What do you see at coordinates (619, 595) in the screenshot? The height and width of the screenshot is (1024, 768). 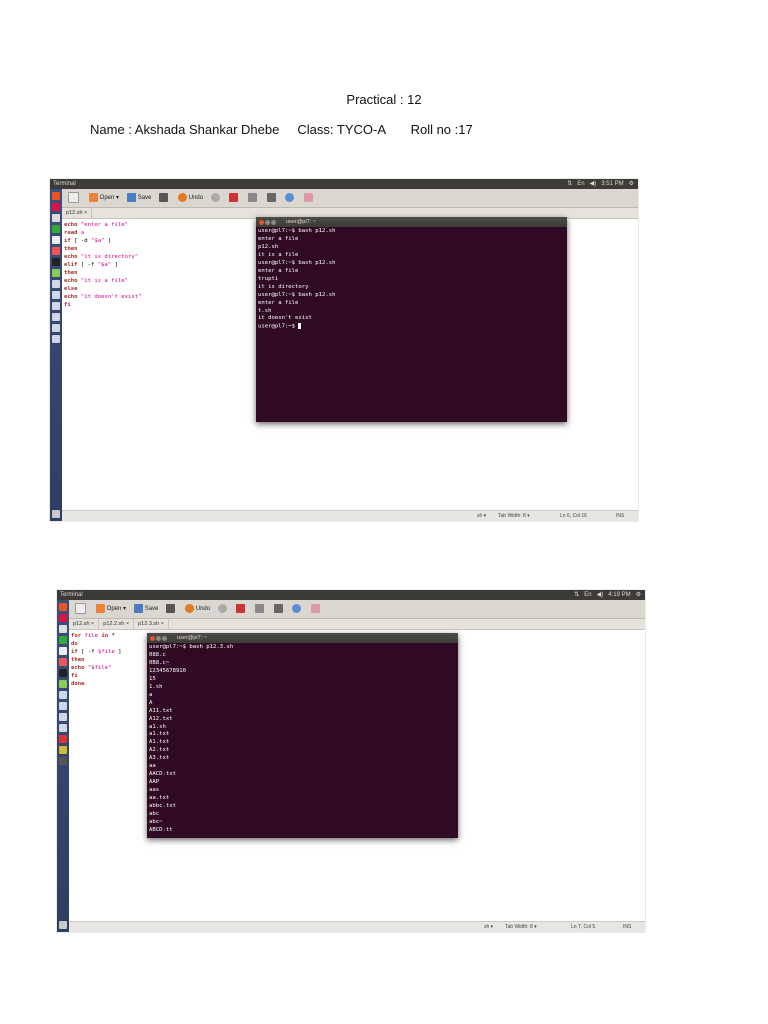 I see `clock: 4:19 PM` at bounding box center [619, 595].